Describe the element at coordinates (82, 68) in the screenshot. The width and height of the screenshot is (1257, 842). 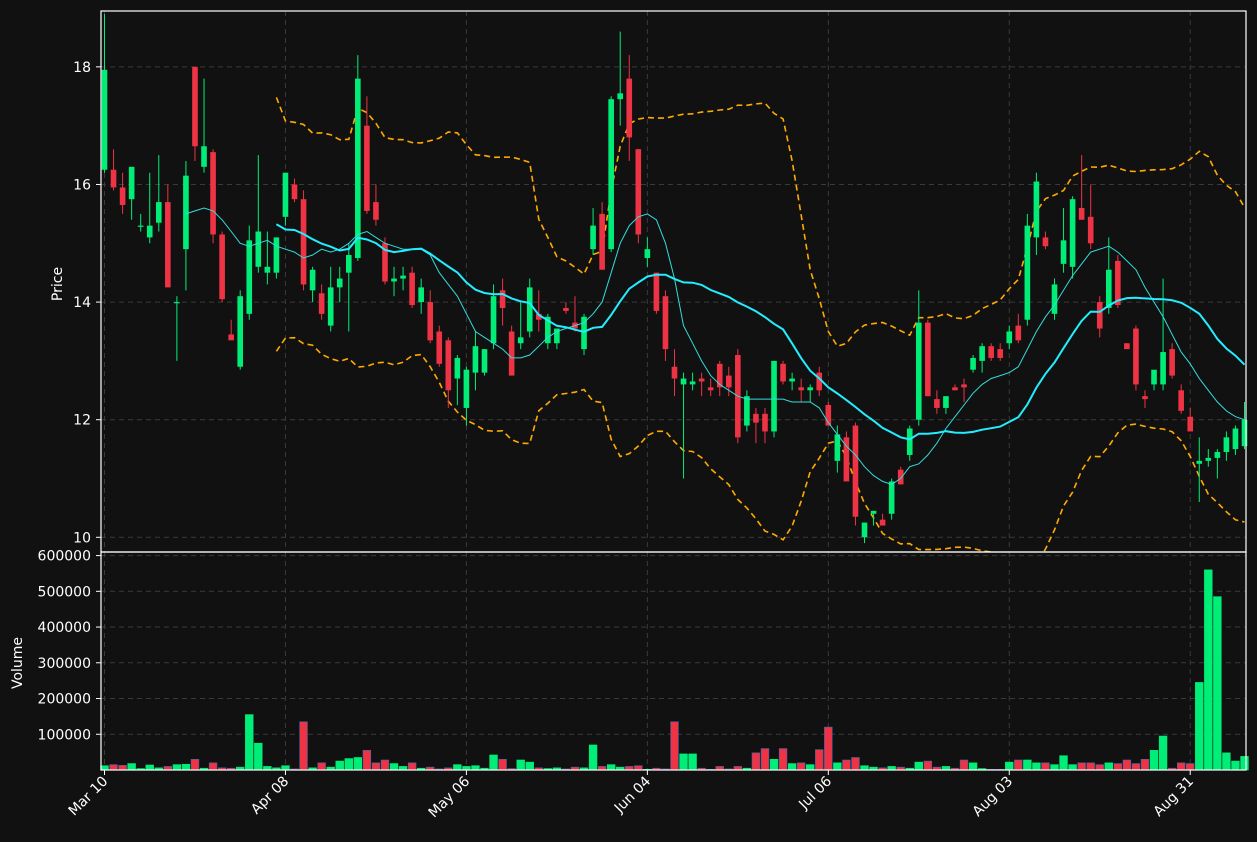
I see `price-tick-label: 18` at that location.